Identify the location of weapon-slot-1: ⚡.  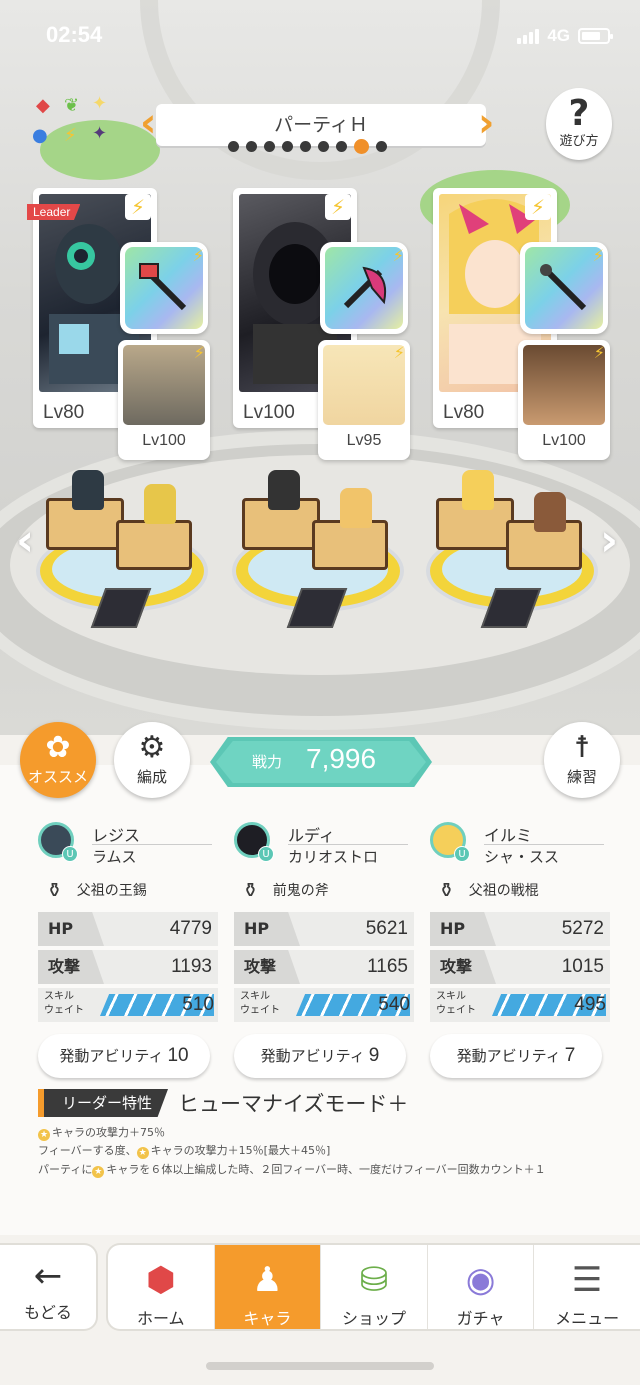
(164, 288).